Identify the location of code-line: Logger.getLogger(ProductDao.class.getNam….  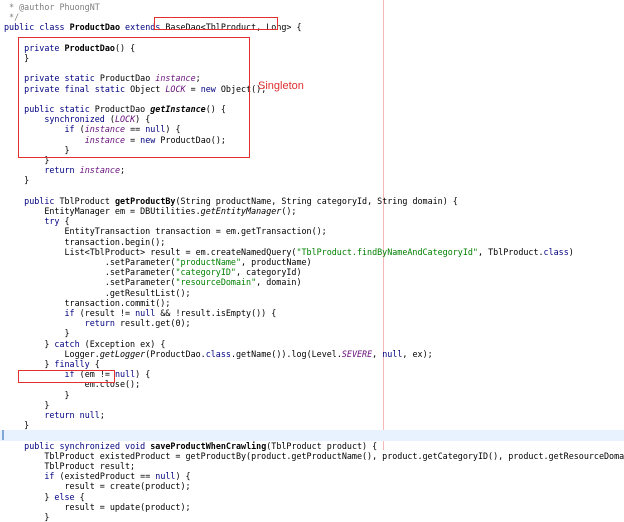
(312, 354).